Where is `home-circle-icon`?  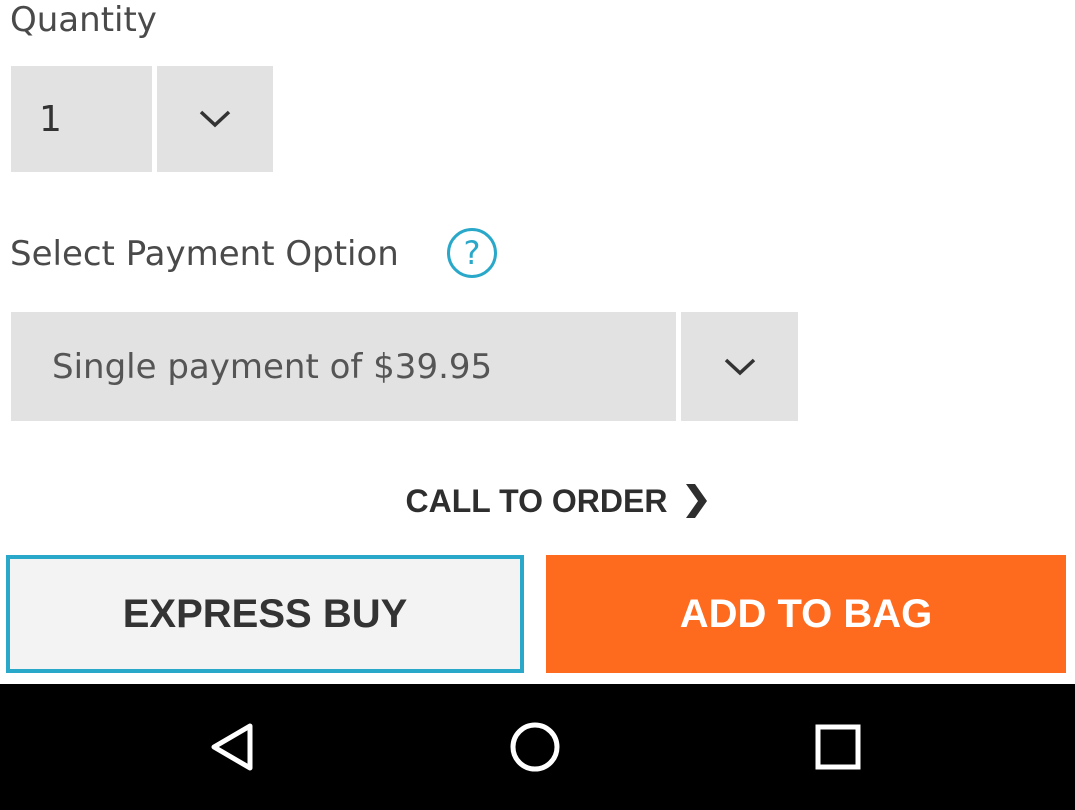 home-circle-icon is located at coordinates (535, 747).